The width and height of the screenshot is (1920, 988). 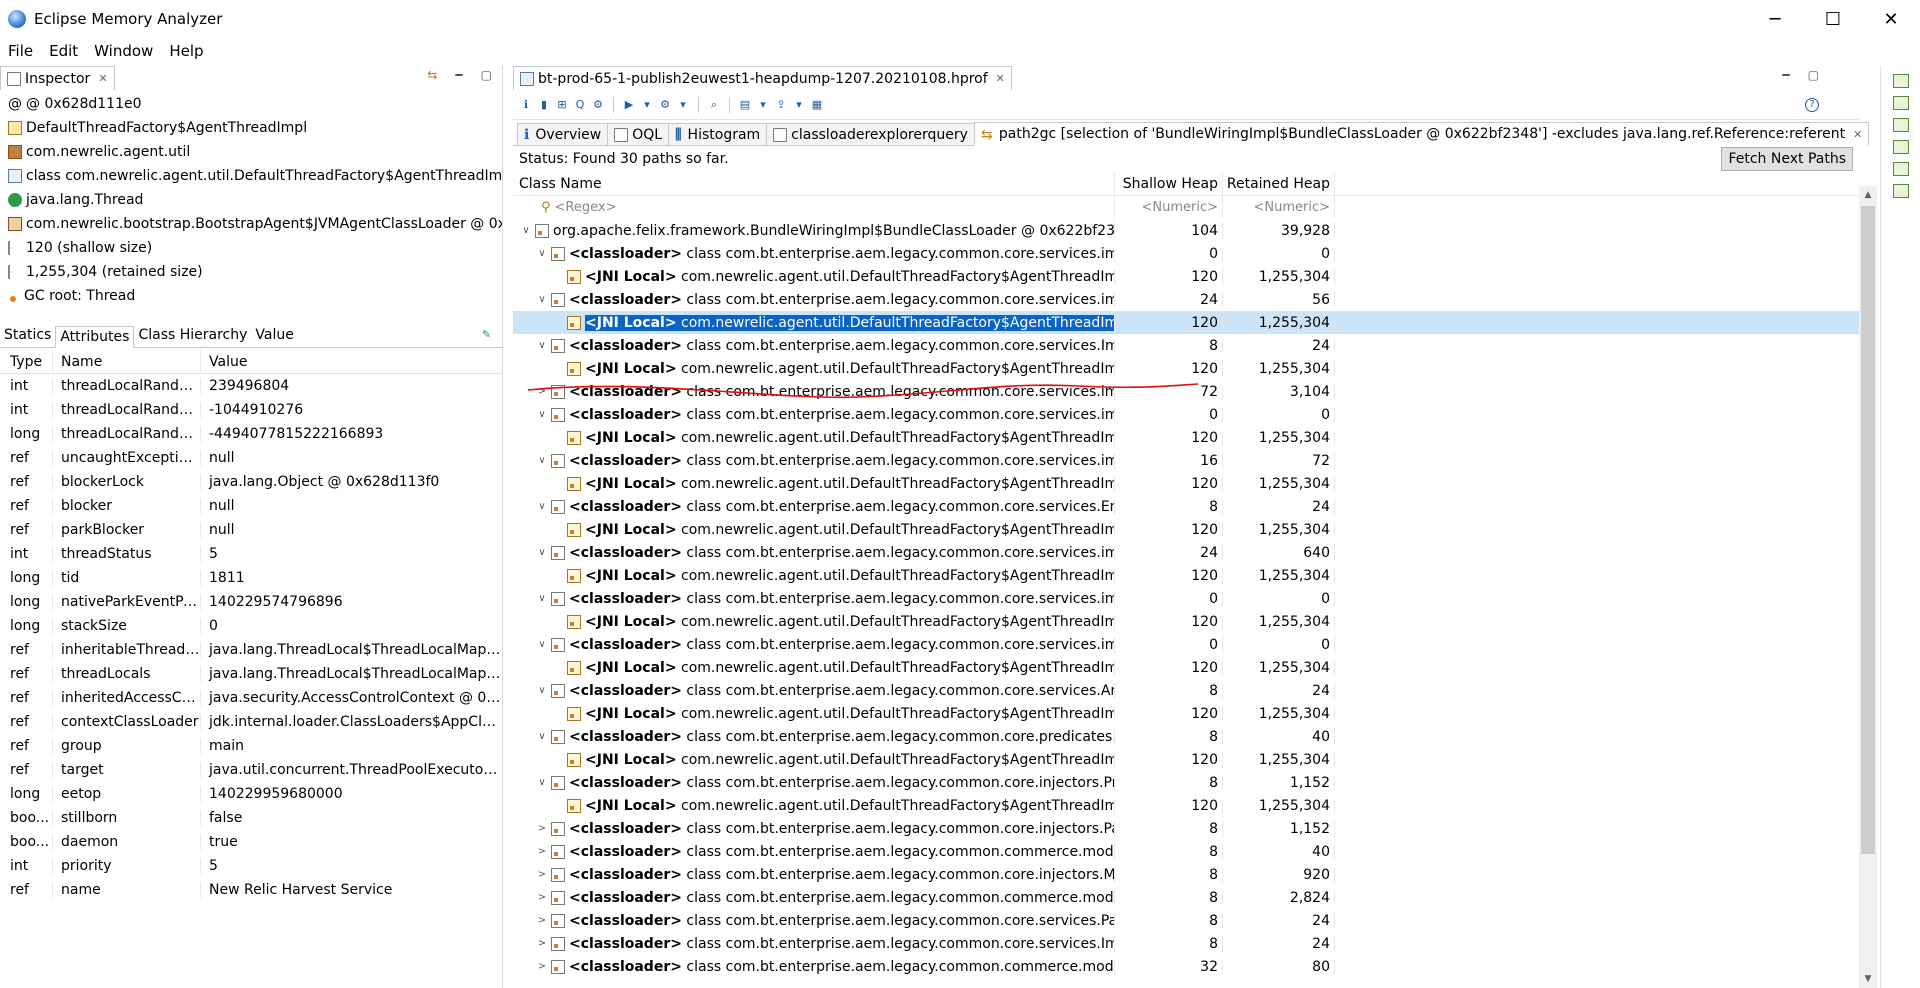 What do you see at coordinates (251, 506) in the screenshot?
I see `attribute-row: ref blocker null` at bounding box center [251, 506].